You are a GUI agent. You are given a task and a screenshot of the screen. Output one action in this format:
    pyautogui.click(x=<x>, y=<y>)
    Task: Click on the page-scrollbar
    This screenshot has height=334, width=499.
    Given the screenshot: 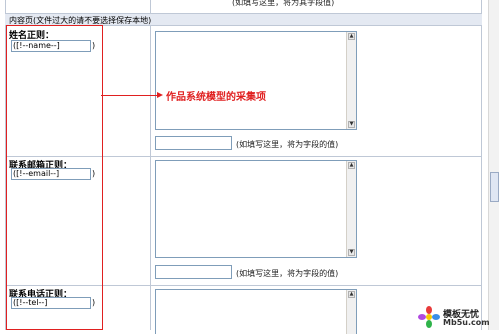 What is the action you would take?
    pyautogui.click(x=493, y=165)
    